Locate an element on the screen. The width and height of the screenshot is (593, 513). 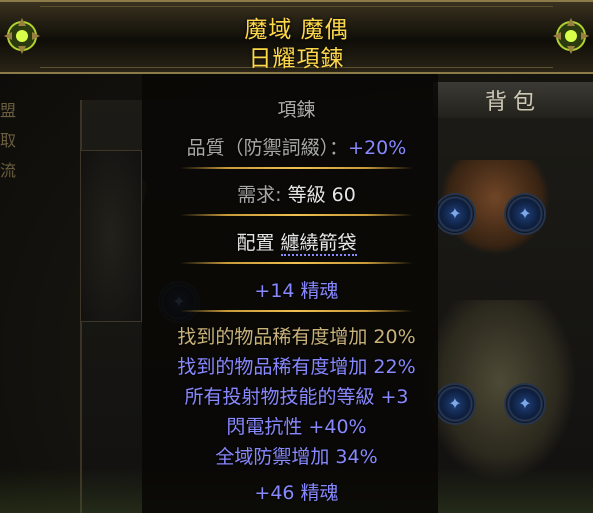
tooltip-header: 魔域 魔偶 日耀項鍊 is located at coordinates (296, 37).